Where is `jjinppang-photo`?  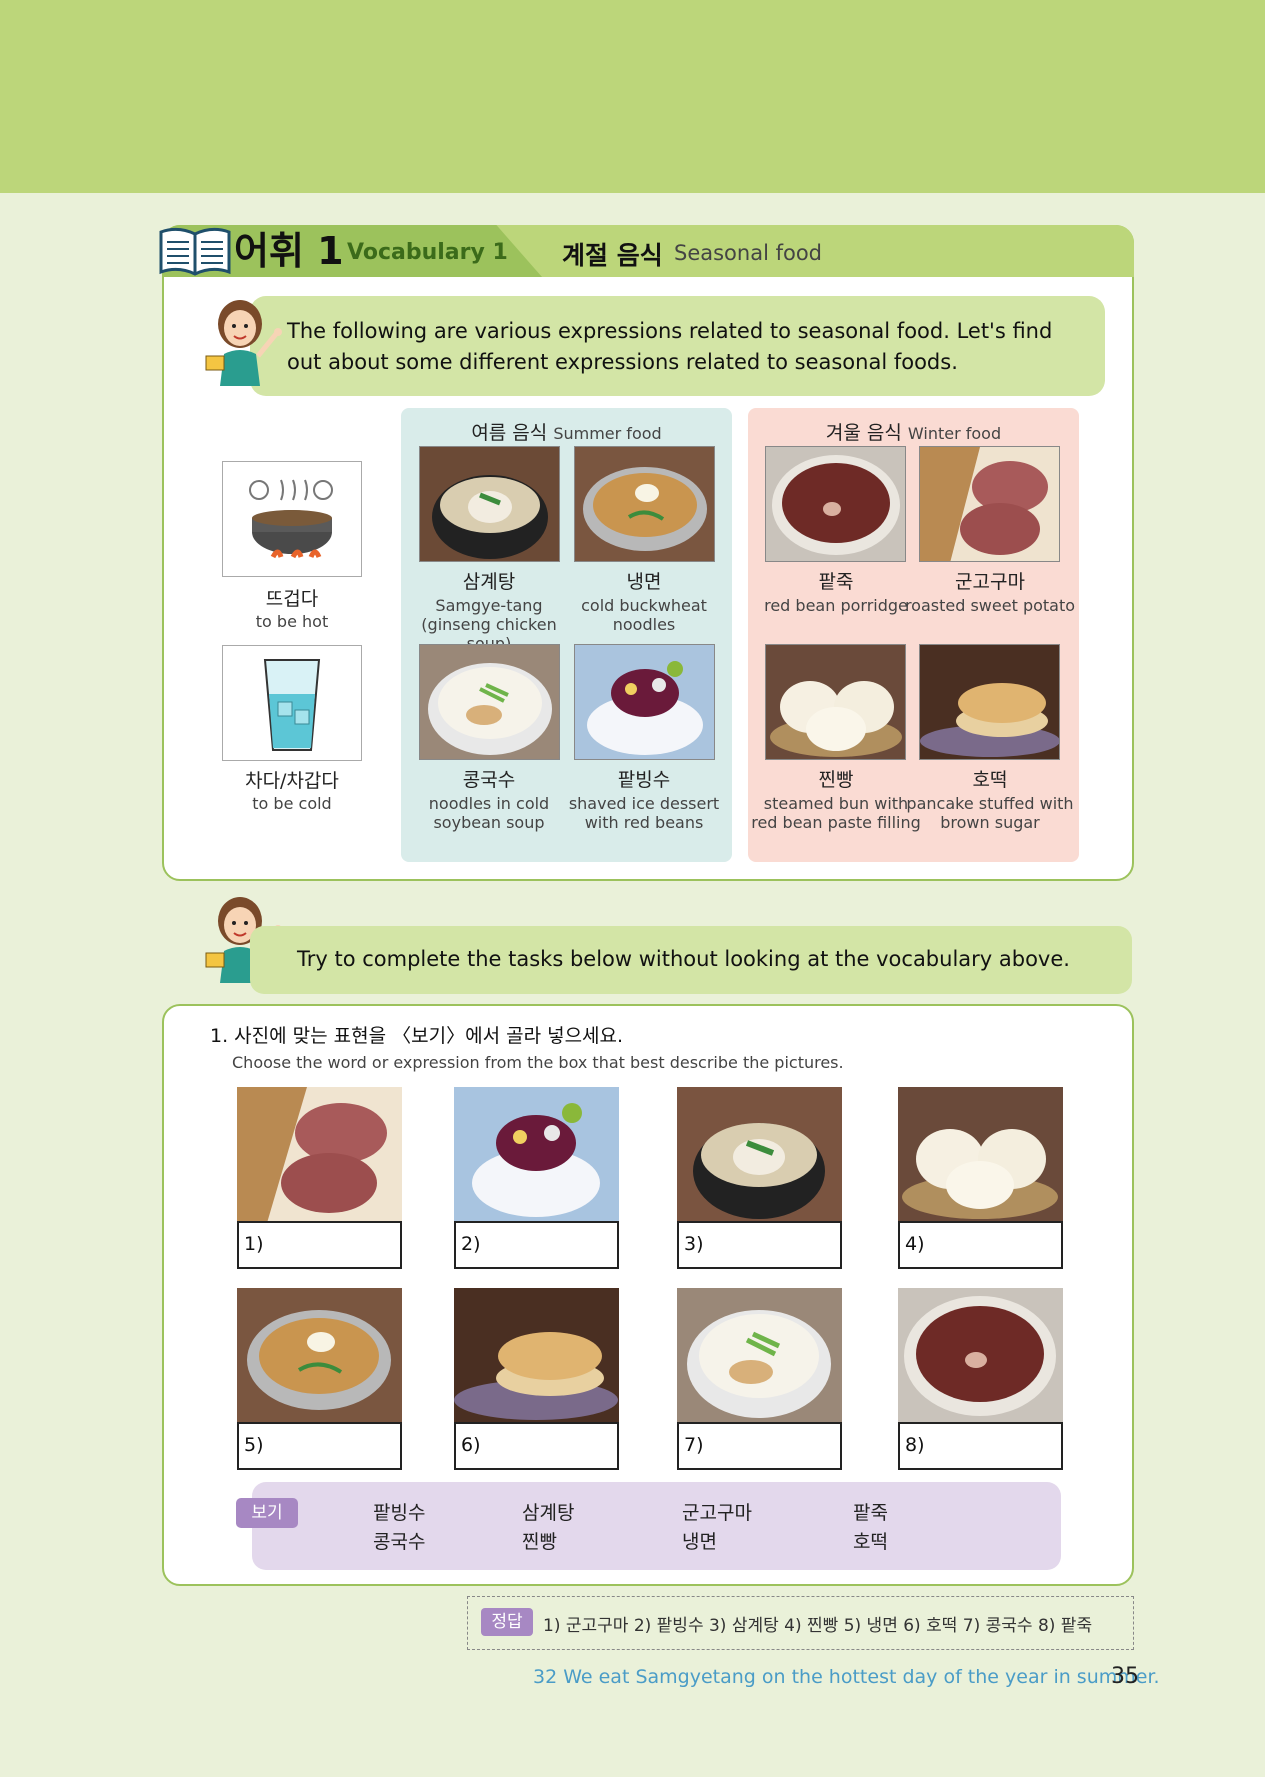 jjinppang-photo is located at coordinates (835, 702).